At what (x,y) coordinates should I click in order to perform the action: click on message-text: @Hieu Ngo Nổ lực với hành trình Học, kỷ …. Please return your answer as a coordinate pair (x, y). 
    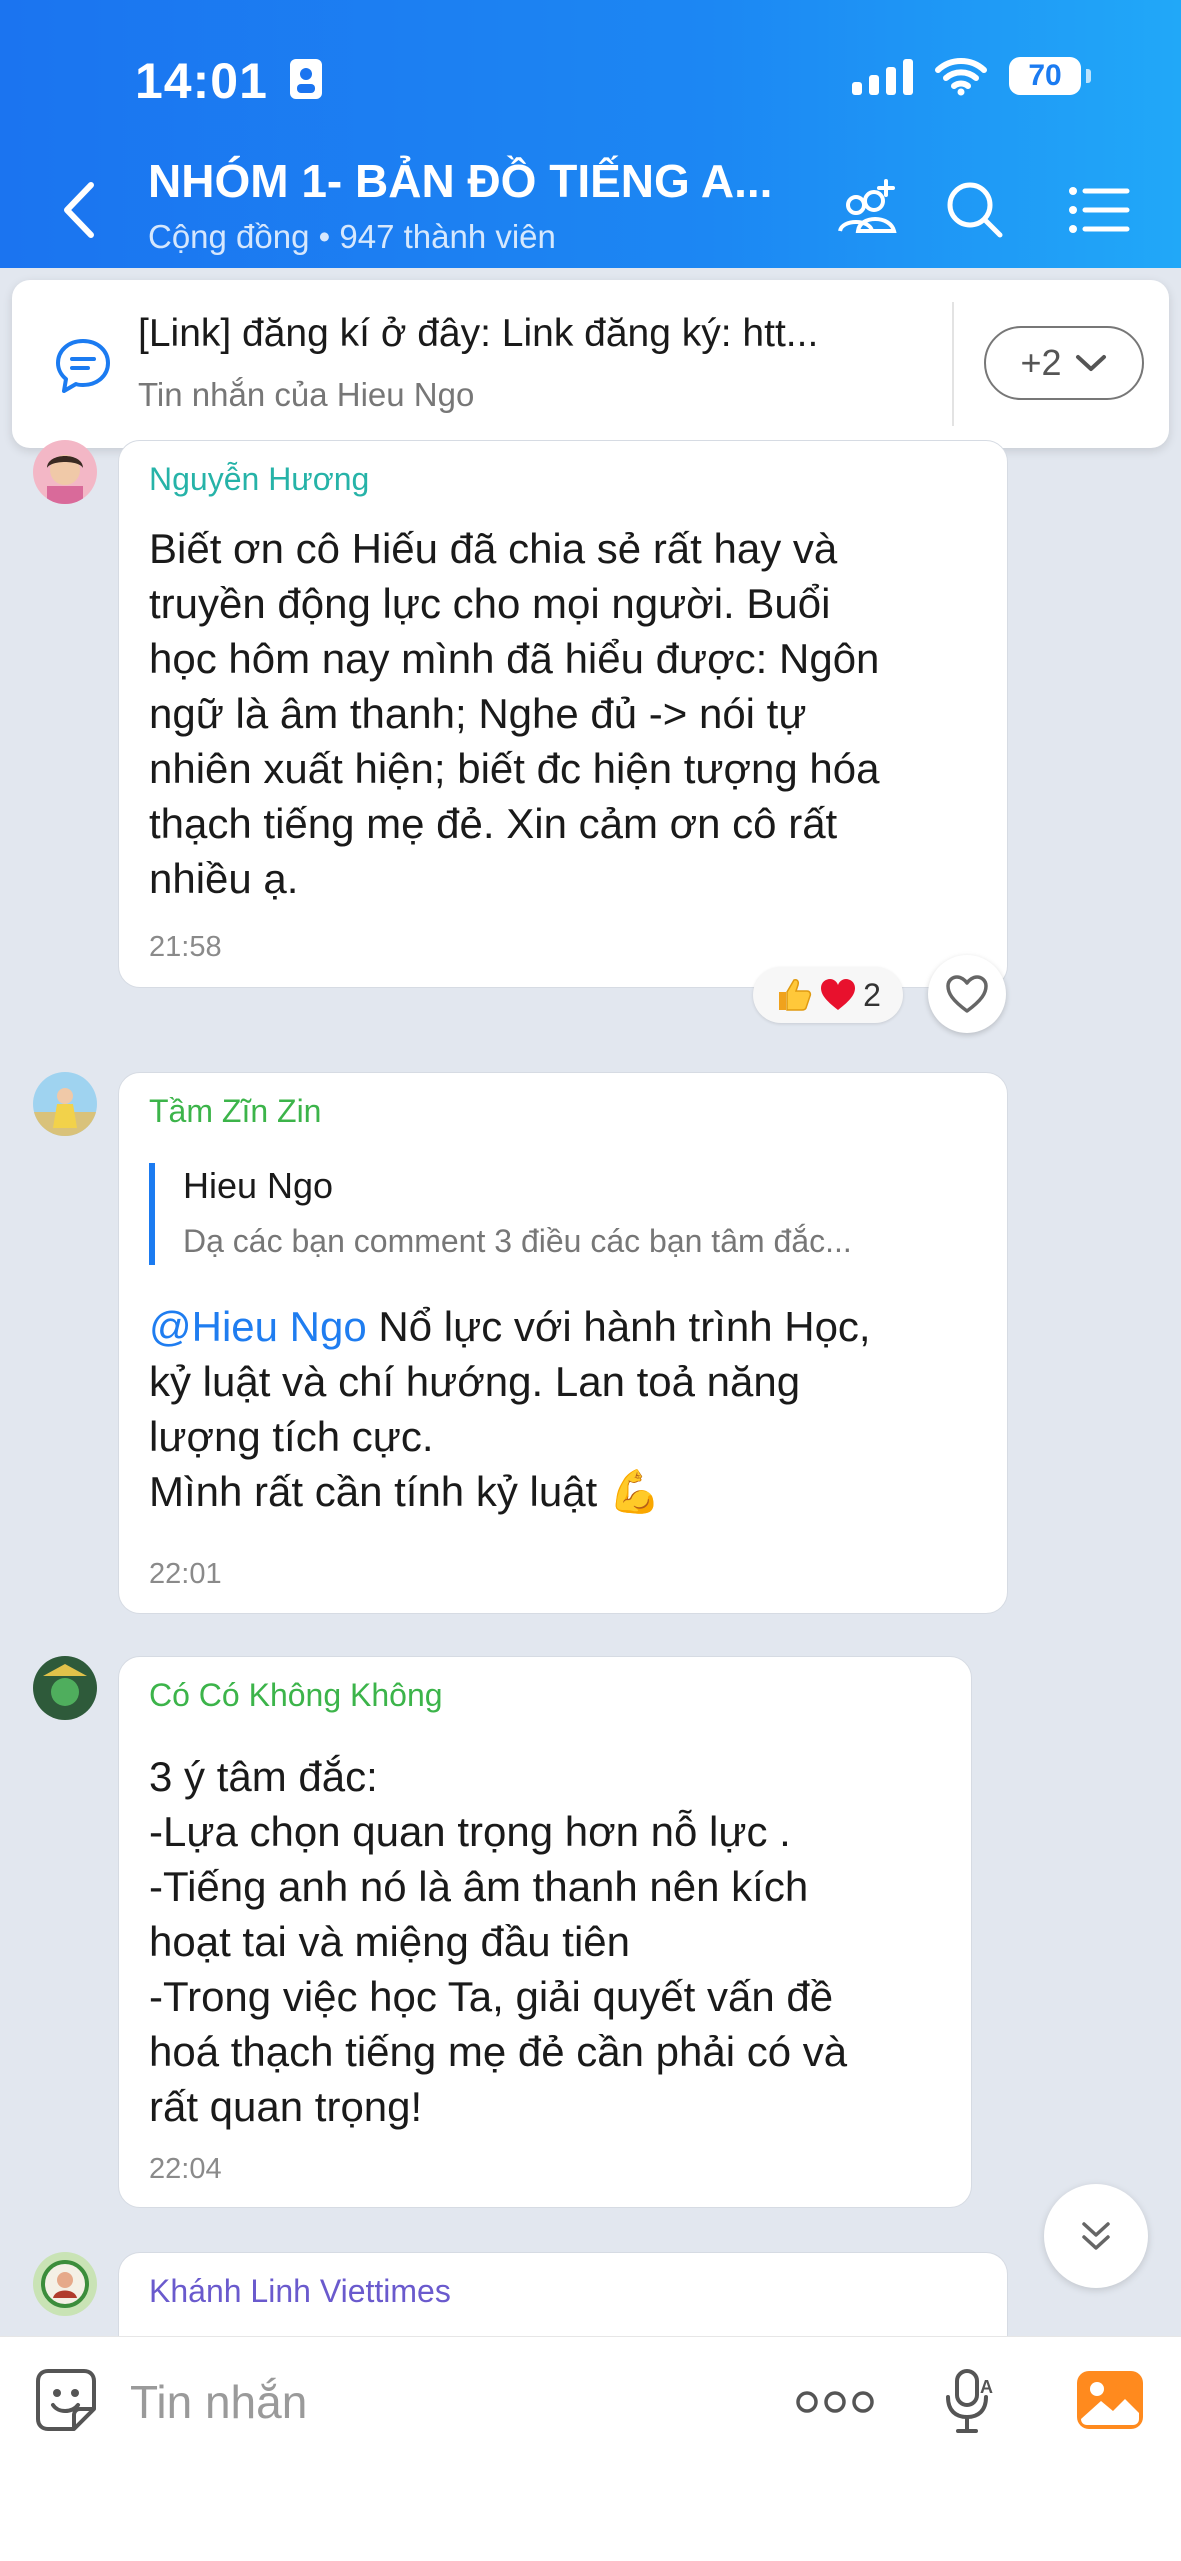
    Looking at the image, I should click on (510, 1409).